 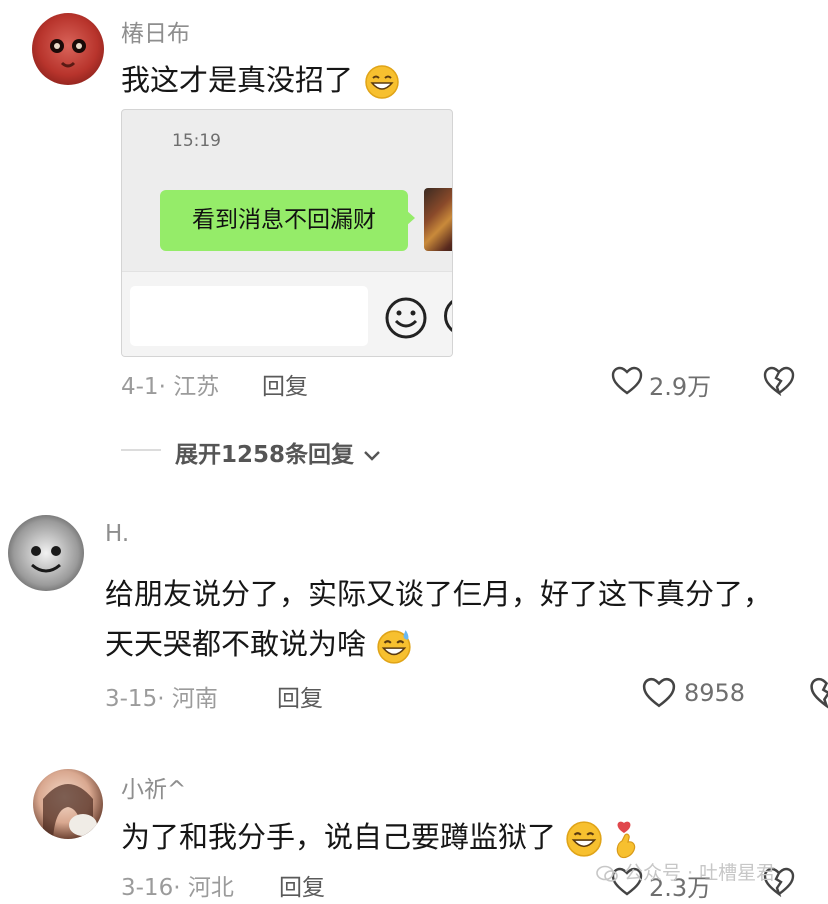 What do you see at coordinates (607, 873) in the screenshot?
I see `wechat-icon` at bounding box center [607, 873].